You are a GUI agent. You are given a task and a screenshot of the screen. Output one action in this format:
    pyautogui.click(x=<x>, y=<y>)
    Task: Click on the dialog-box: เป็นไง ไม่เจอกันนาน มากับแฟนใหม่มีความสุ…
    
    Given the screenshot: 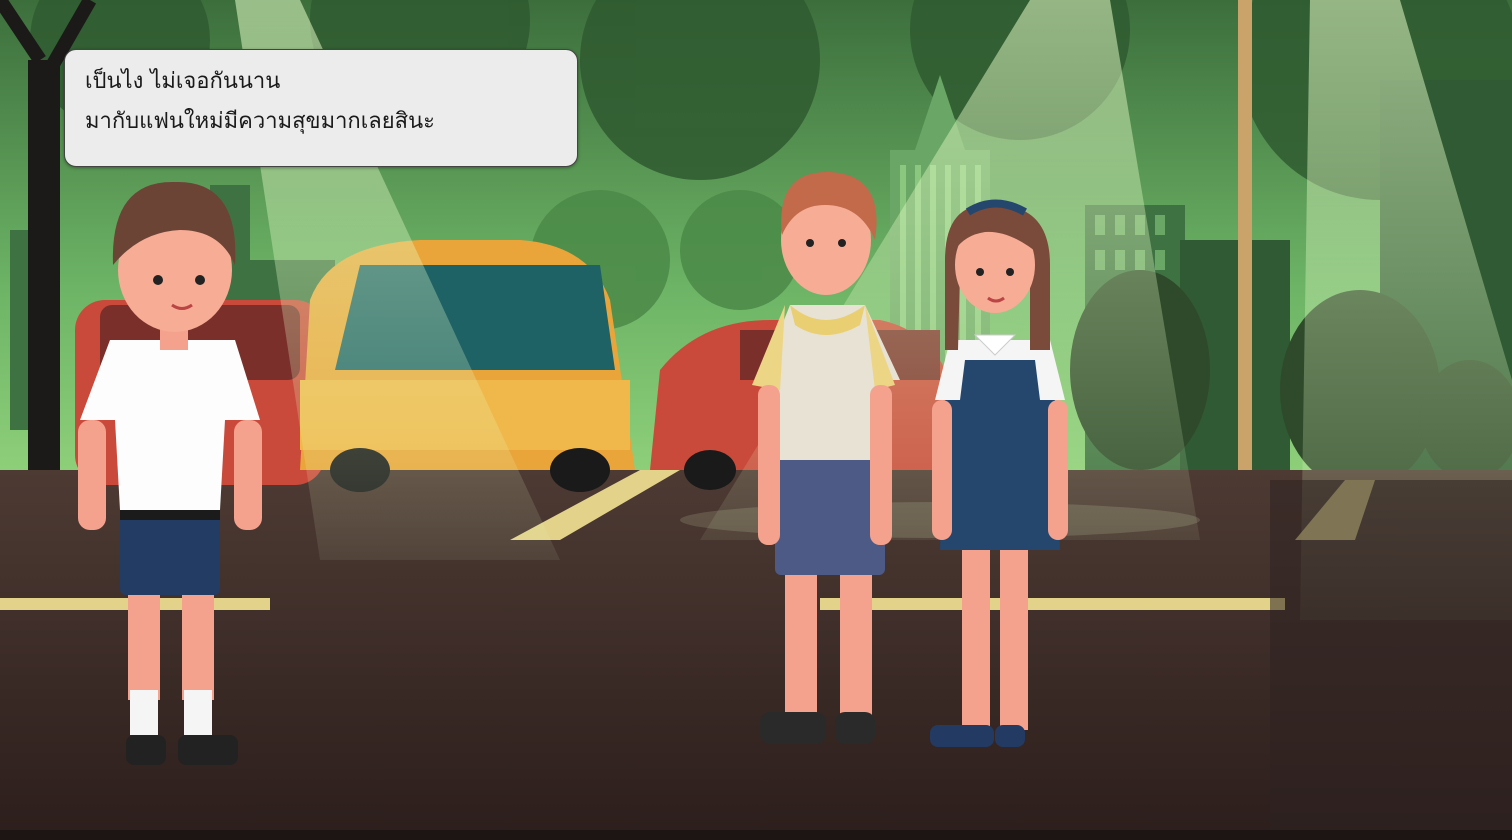 What is the action you would take?
    pyautogui.click(x=321, y=108)
    